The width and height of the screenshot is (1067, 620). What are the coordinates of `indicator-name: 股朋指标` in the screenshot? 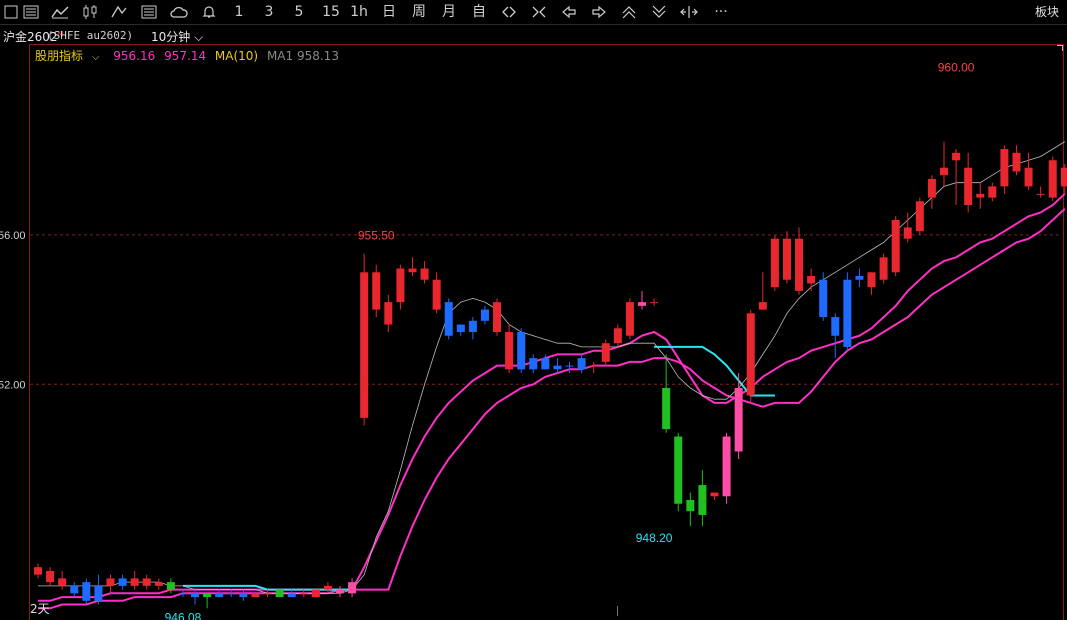 It's located at (59, 56).